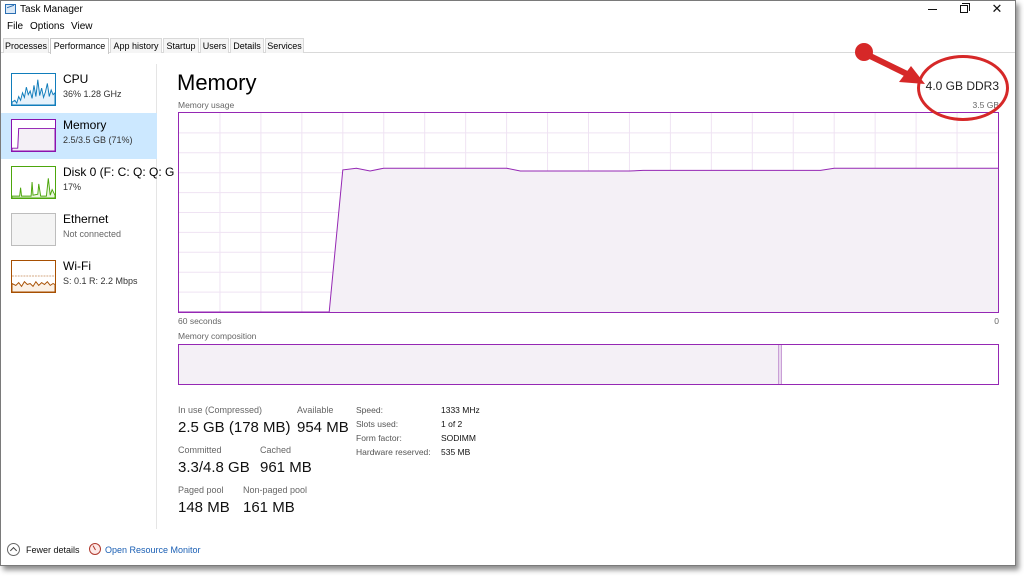 The height and width of the screenshot is (576, 1024). Describe the element at coordinates (72, 187) in the screenshot. I see `sidebar-sub-disk: 17%` at that location.